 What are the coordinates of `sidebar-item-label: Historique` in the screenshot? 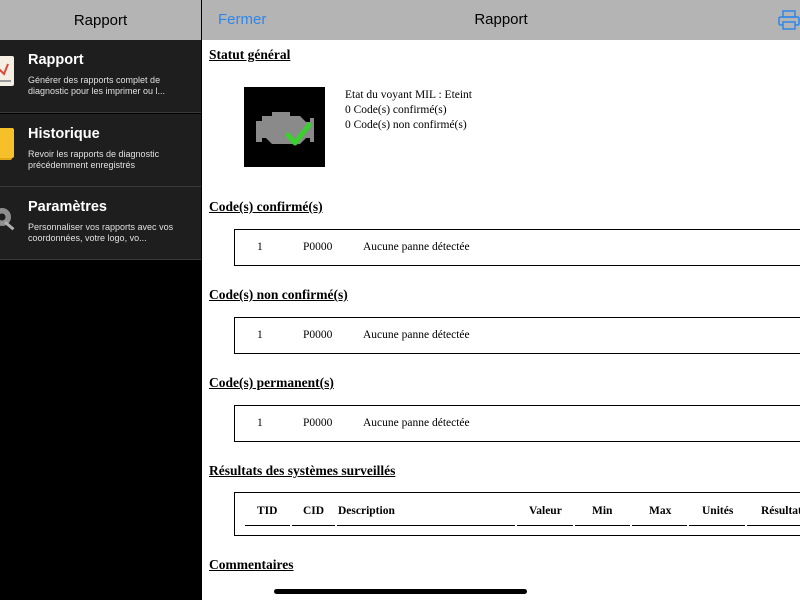 It's located at (64, 134).